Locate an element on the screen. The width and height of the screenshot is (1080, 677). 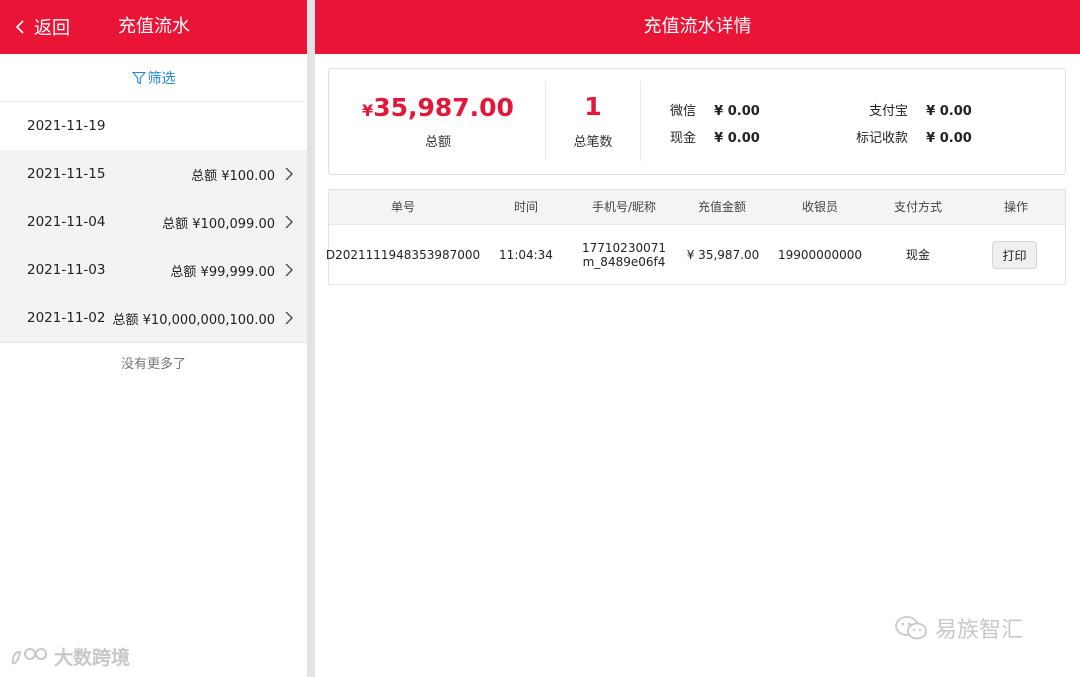
total-amount: ¥35,987.00 is located at coordinates (438, 107).